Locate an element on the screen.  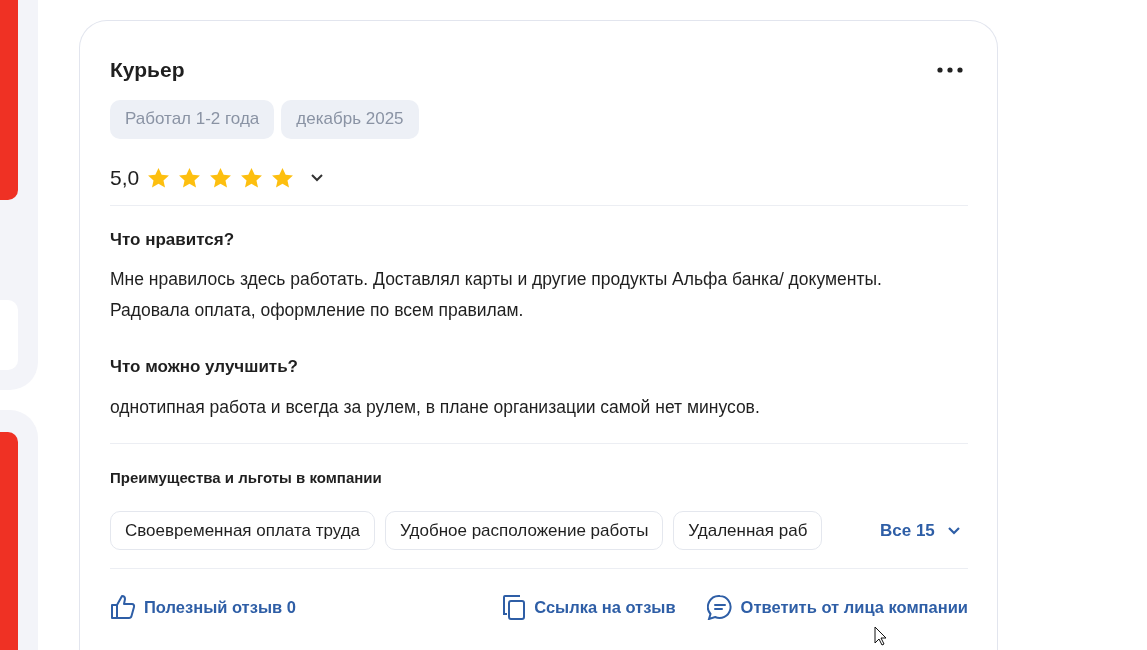
section-heading: Что нравится? is located at coordinates (173, 239).